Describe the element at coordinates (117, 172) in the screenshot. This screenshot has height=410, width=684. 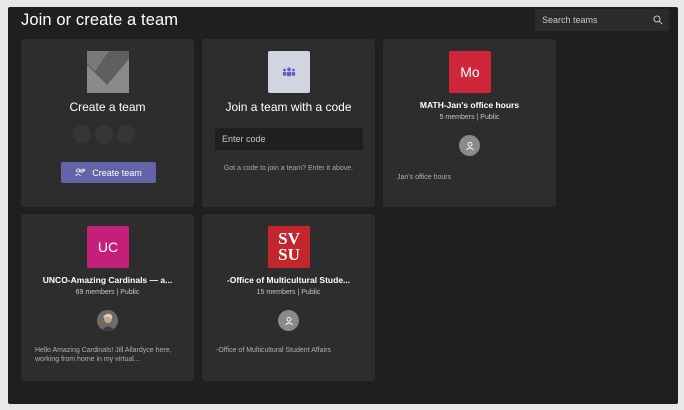
I see `create-team-button-label: Create team` at that location.